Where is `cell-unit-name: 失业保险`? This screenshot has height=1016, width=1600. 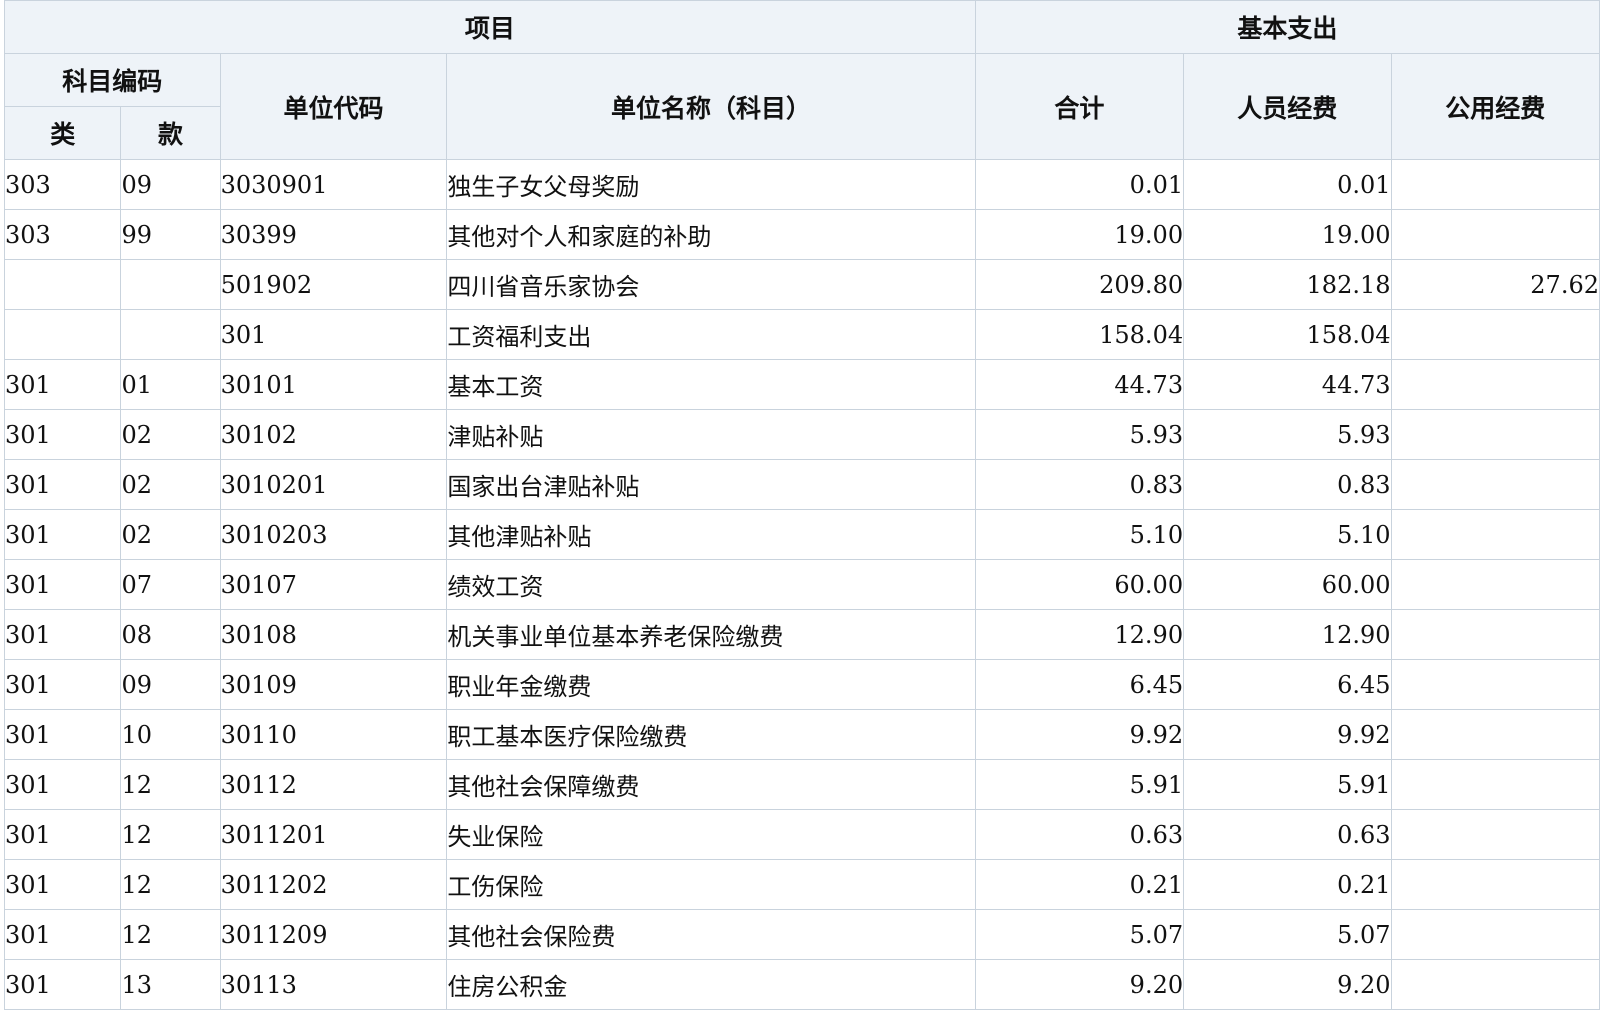
cell-unit-name: 失业保险 is located at coordinates (711, 834).